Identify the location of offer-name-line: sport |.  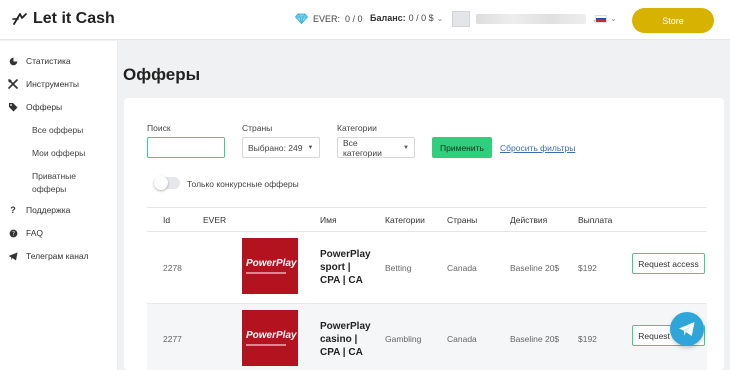
(335, 267).